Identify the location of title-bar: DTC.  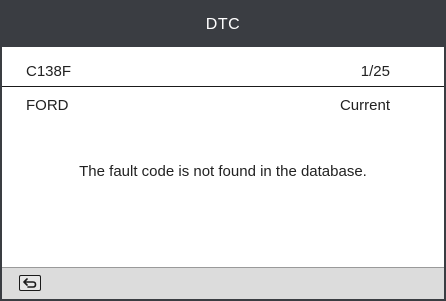
(223, 24).